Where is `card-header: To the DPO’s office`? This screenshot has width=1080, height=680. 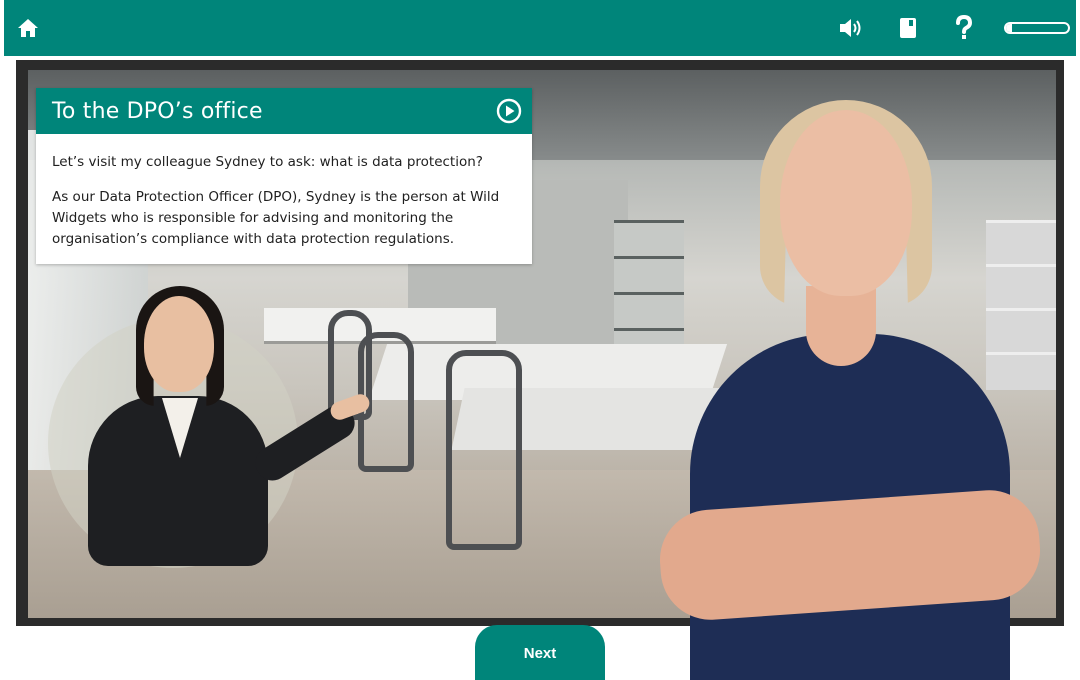
card-header: To the DPO’s office is located at coordinates (284, 111).